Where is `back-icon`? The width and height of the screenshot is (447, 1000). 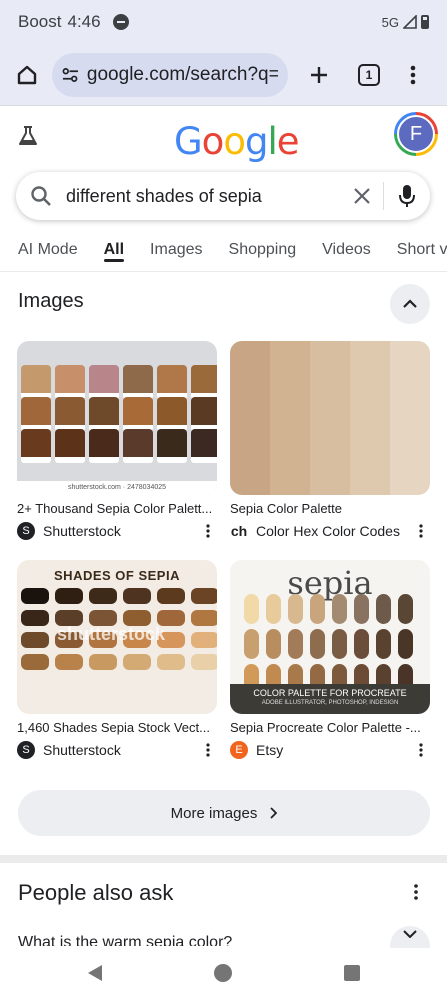
back-icon is located at coordinates (95, 973).